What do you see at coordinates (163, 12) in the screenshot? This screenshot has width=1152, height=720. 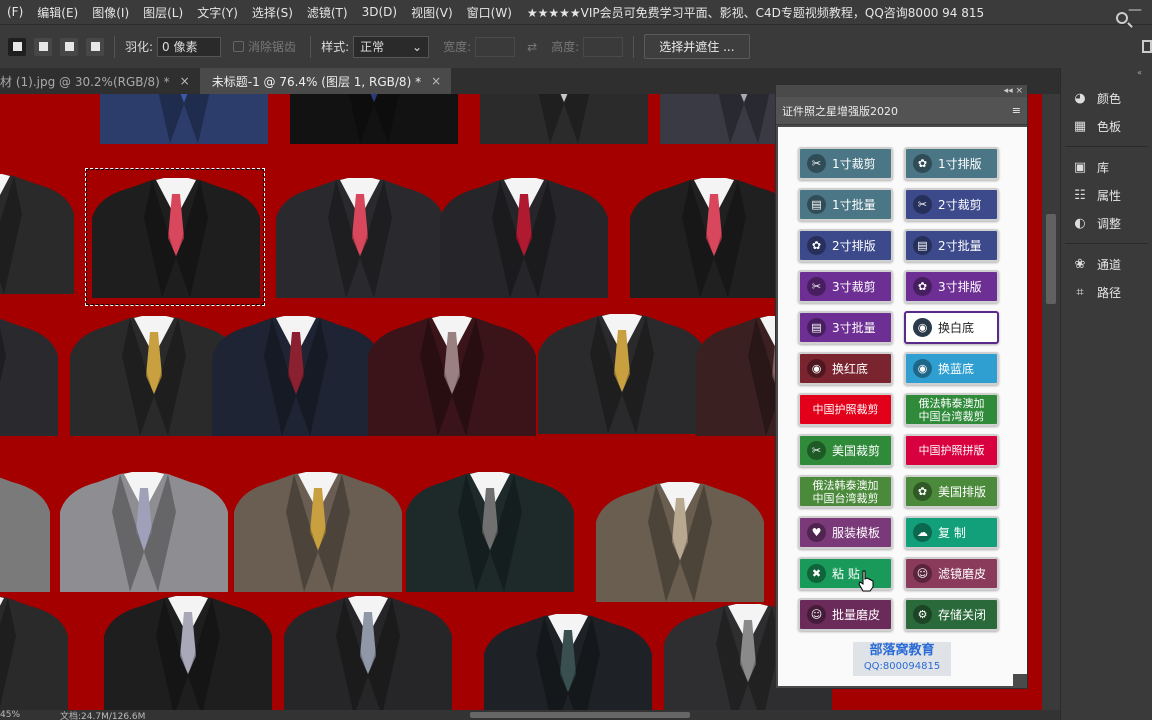 I see `menu-layer: 图层(L)` at bounding box center [163, 12].